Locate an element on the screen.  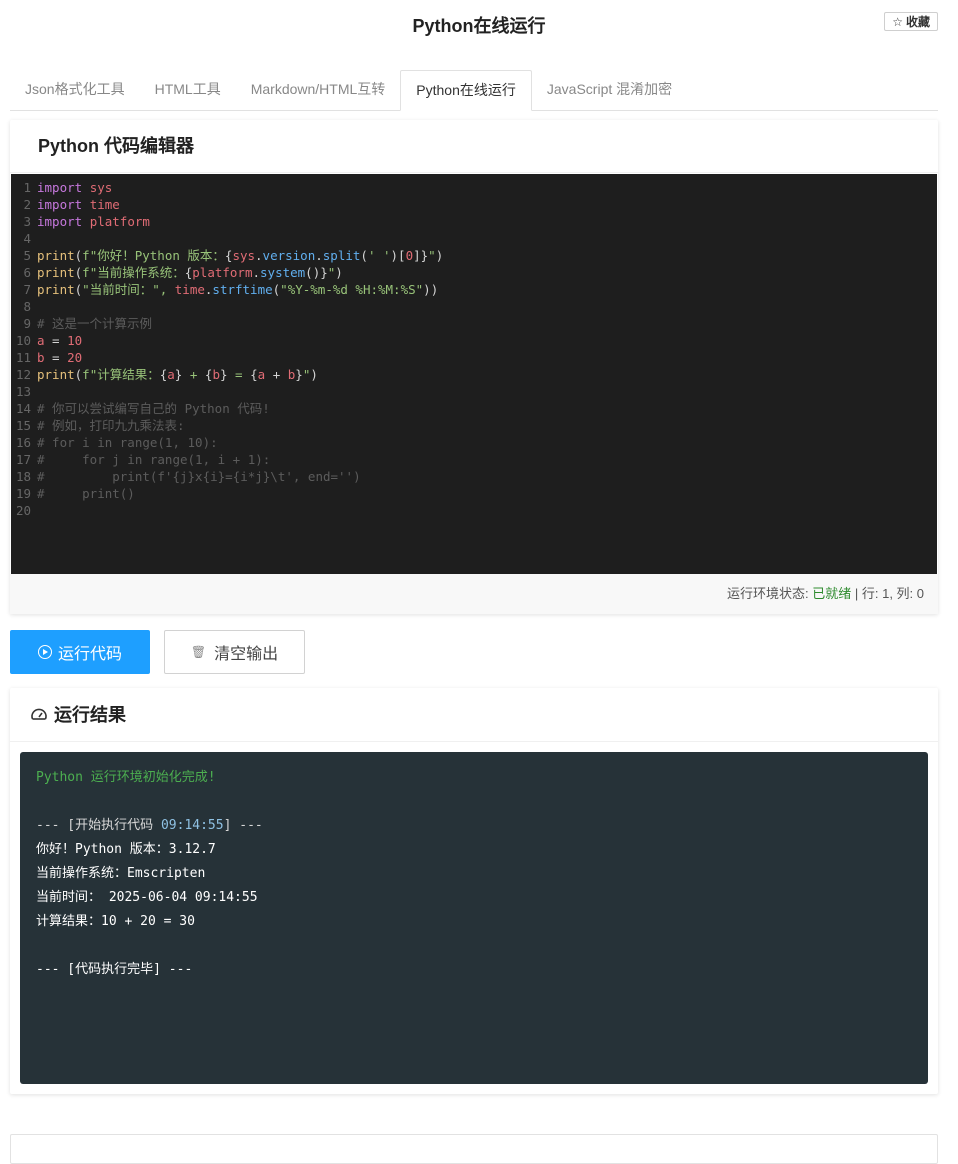
output-end-line: --- [代码执行完毕] --- is located at coordinates (114, 969).